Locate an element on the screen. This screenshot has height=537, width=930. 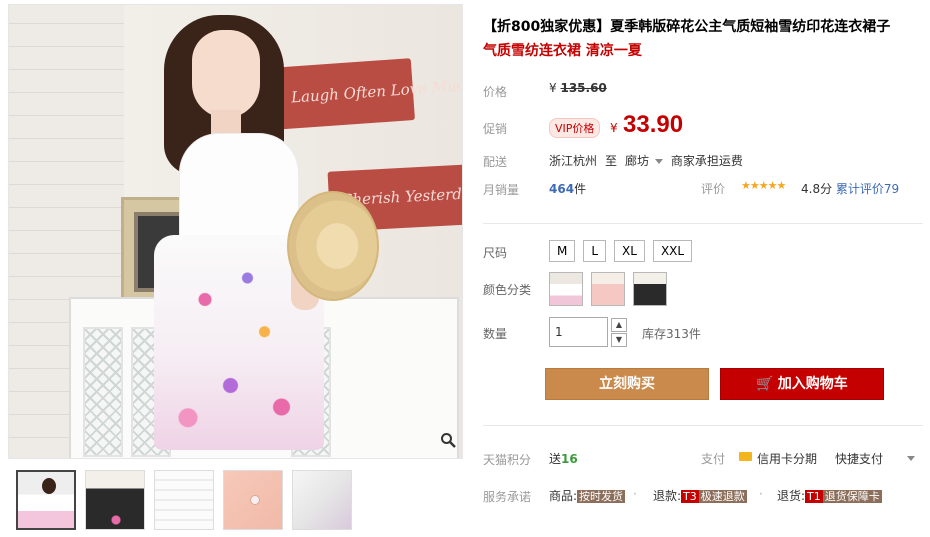
add-to-cart-label: 加入购物车 is located at coordinates (812, 384).